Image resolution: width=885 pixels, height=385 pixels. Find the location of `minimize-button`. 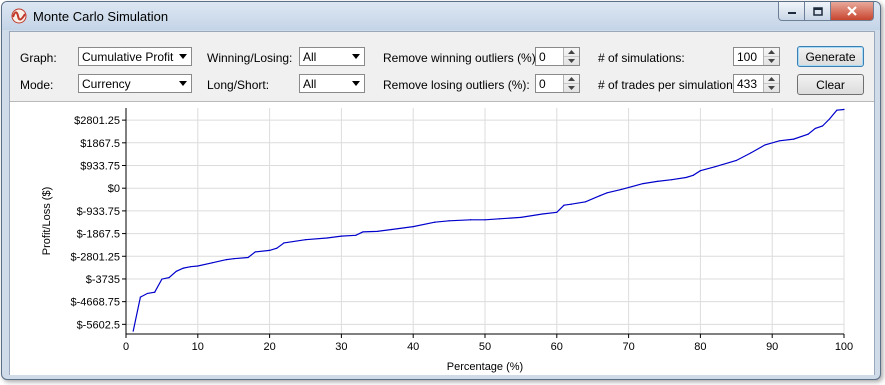

minimize-button is located at coordinates (791, 11).